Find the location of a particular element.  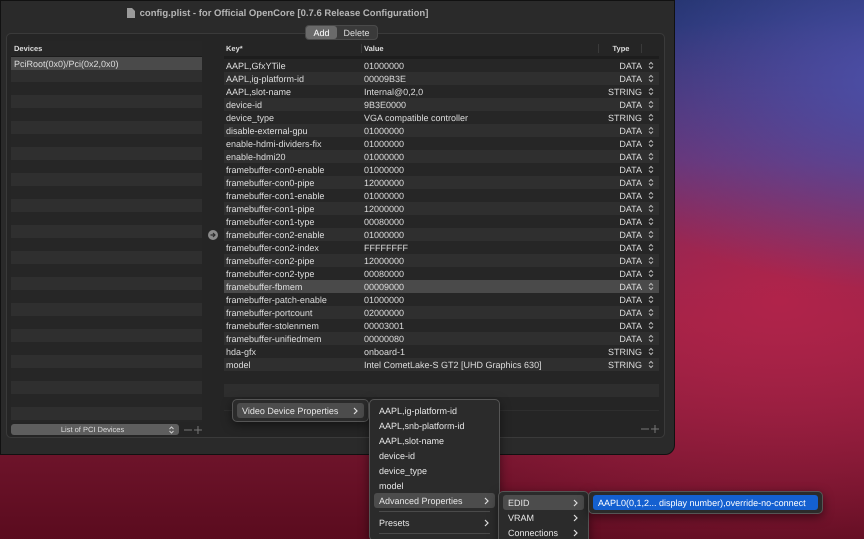

device-row: PciRoot(0x0)/Pci(0x2,0x0) is located at coordinates (106, 63).